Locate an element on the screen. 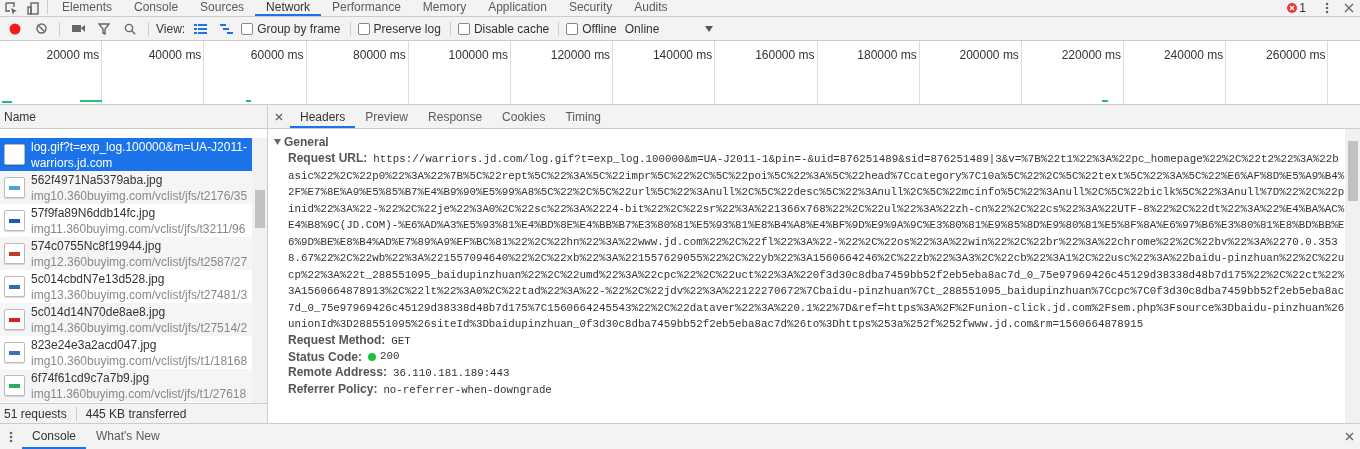  time-tick: 100000 ms is located at coordinates (459, 72).